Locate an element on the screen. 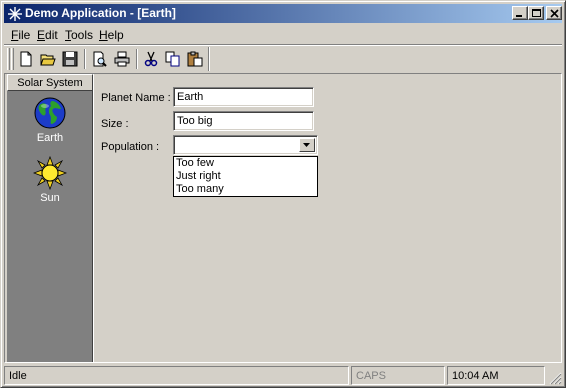 This screenshot has width=566, height=388. save-disk-icon is located at coordinates (70, 59).